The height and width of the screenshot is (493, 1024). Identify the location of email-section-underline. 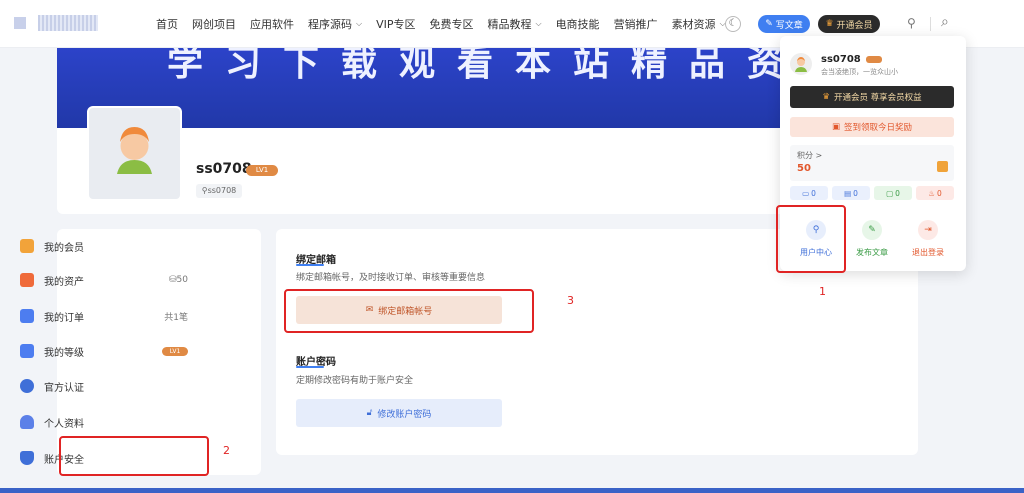
(310, 265).